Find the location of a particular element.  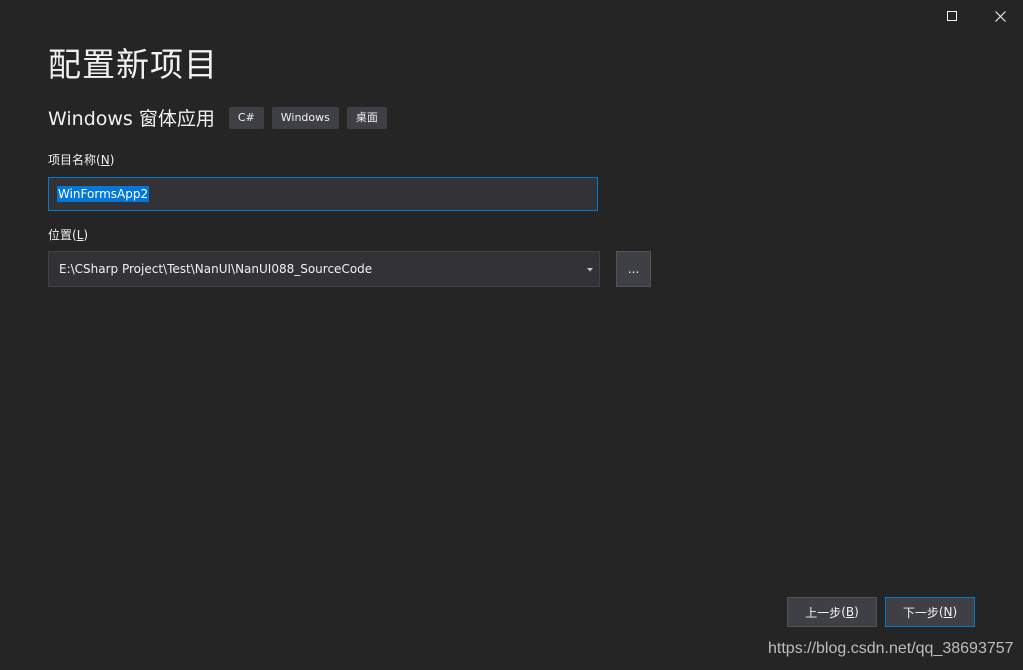

chevron-down-icon is located at coordinates (590, 270).